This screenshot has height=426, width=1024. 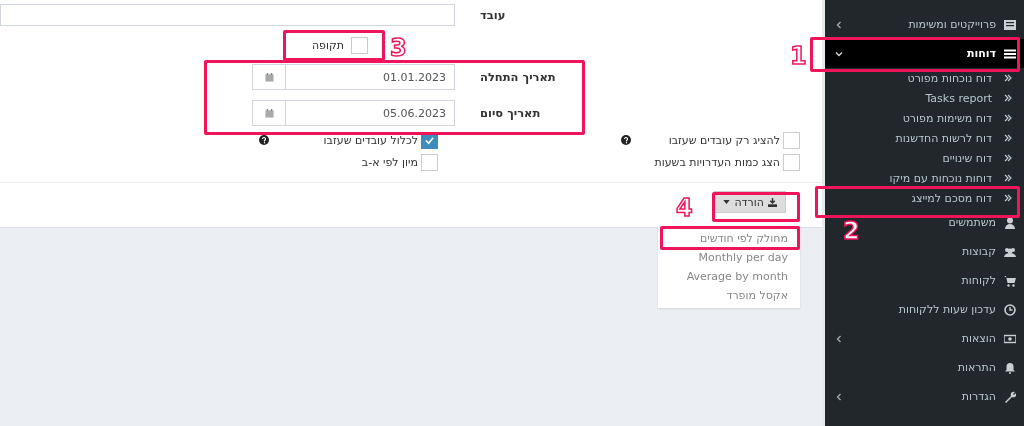 I want to click on checkbox-label: תקופה, so click(x=327, y=45).